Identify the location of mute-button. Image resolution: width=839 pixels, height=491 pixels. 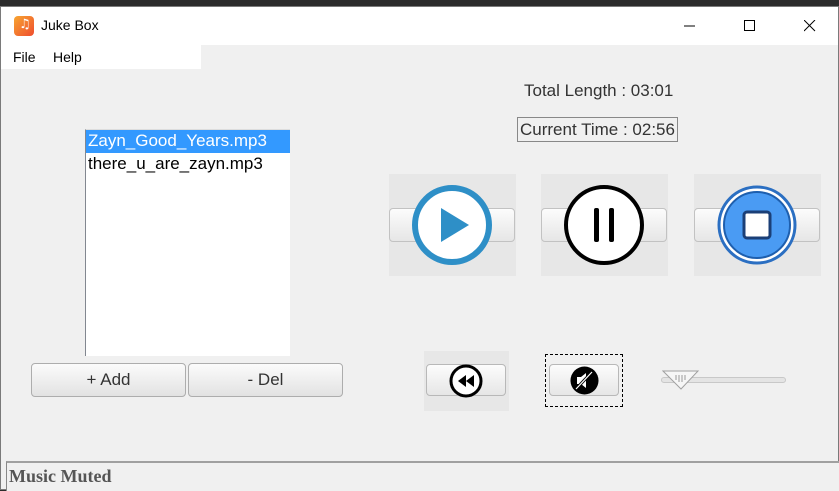
(584, 380).